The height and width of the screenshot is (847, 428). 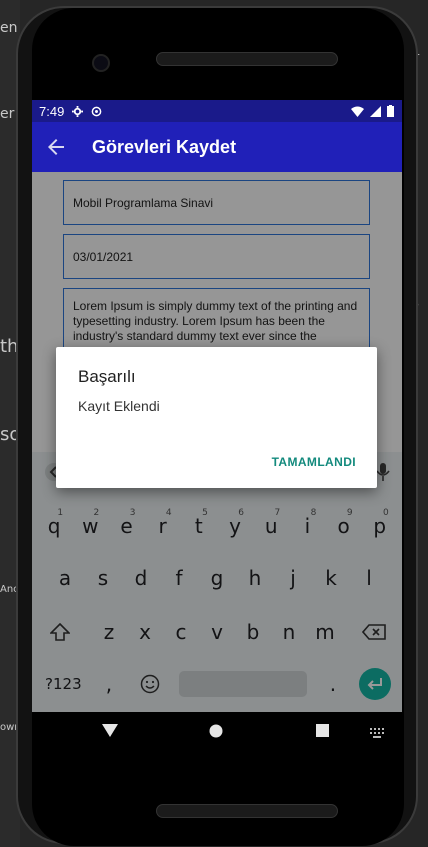 What do you see at coordinates (101, 63) in the screenshot?
I see `front-camera` at bounding box center [101, 63].